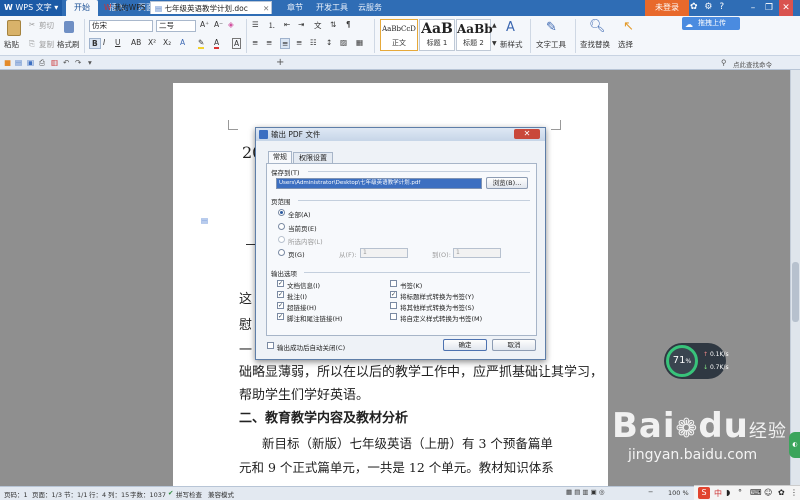  Describe the element at coordinates (66, 62) in the screenshot. I see `undo-icon: ↶` at that location.